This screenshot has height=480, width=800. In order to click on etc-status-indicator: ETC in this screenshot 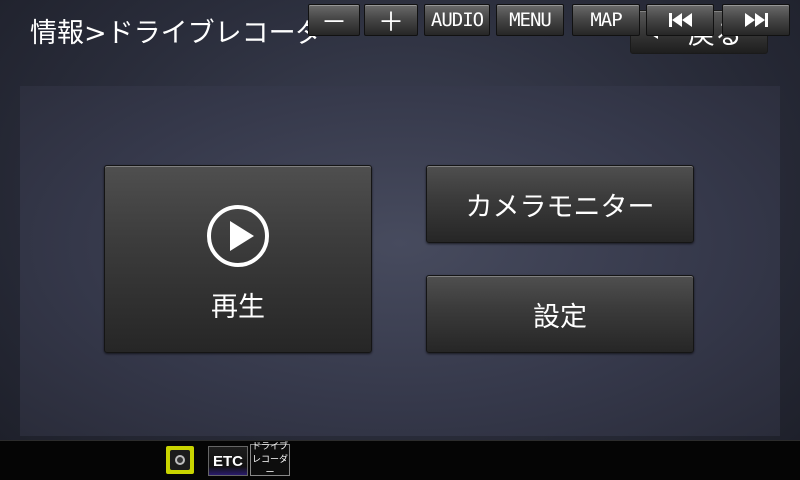, I will do `click(228, 461)`.